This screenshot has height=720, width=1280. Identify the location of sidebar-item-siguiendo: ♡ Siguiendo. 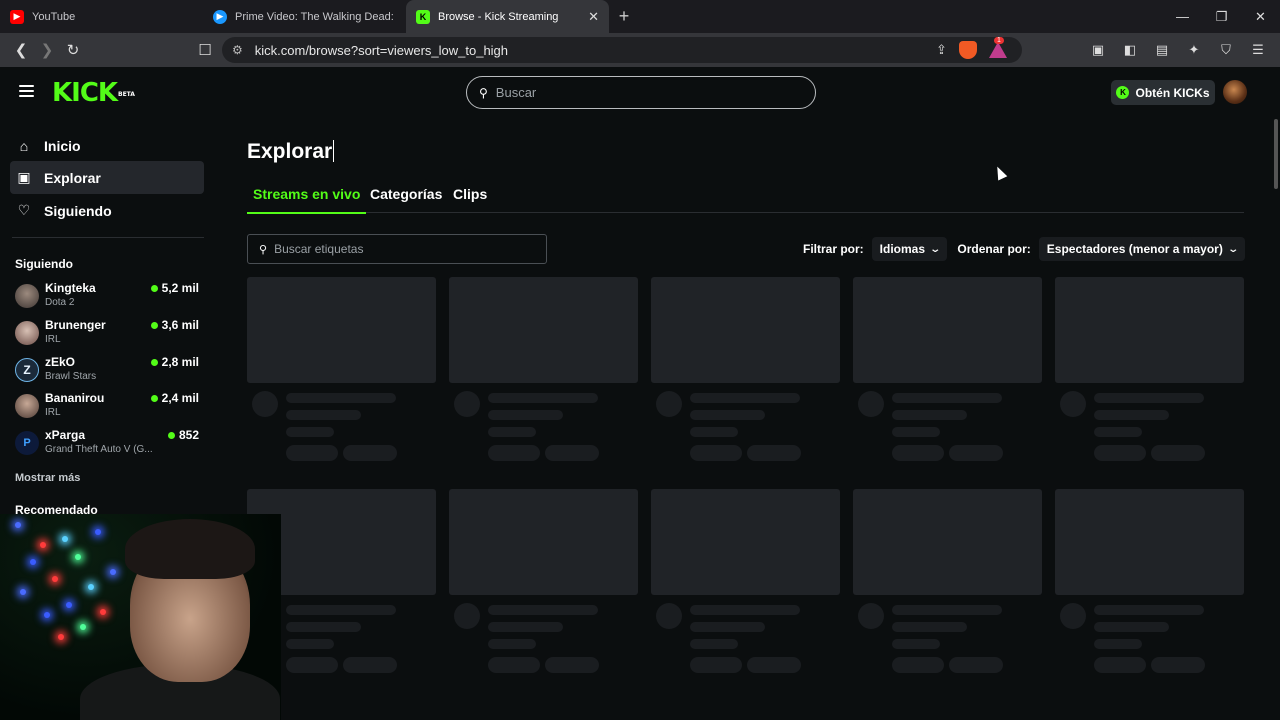
(107, 210).